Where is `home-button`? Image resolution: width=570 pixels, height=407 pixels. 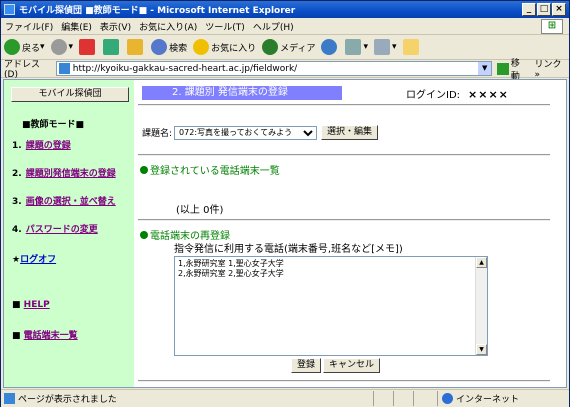
home-button is located at coordinates (136, 47).